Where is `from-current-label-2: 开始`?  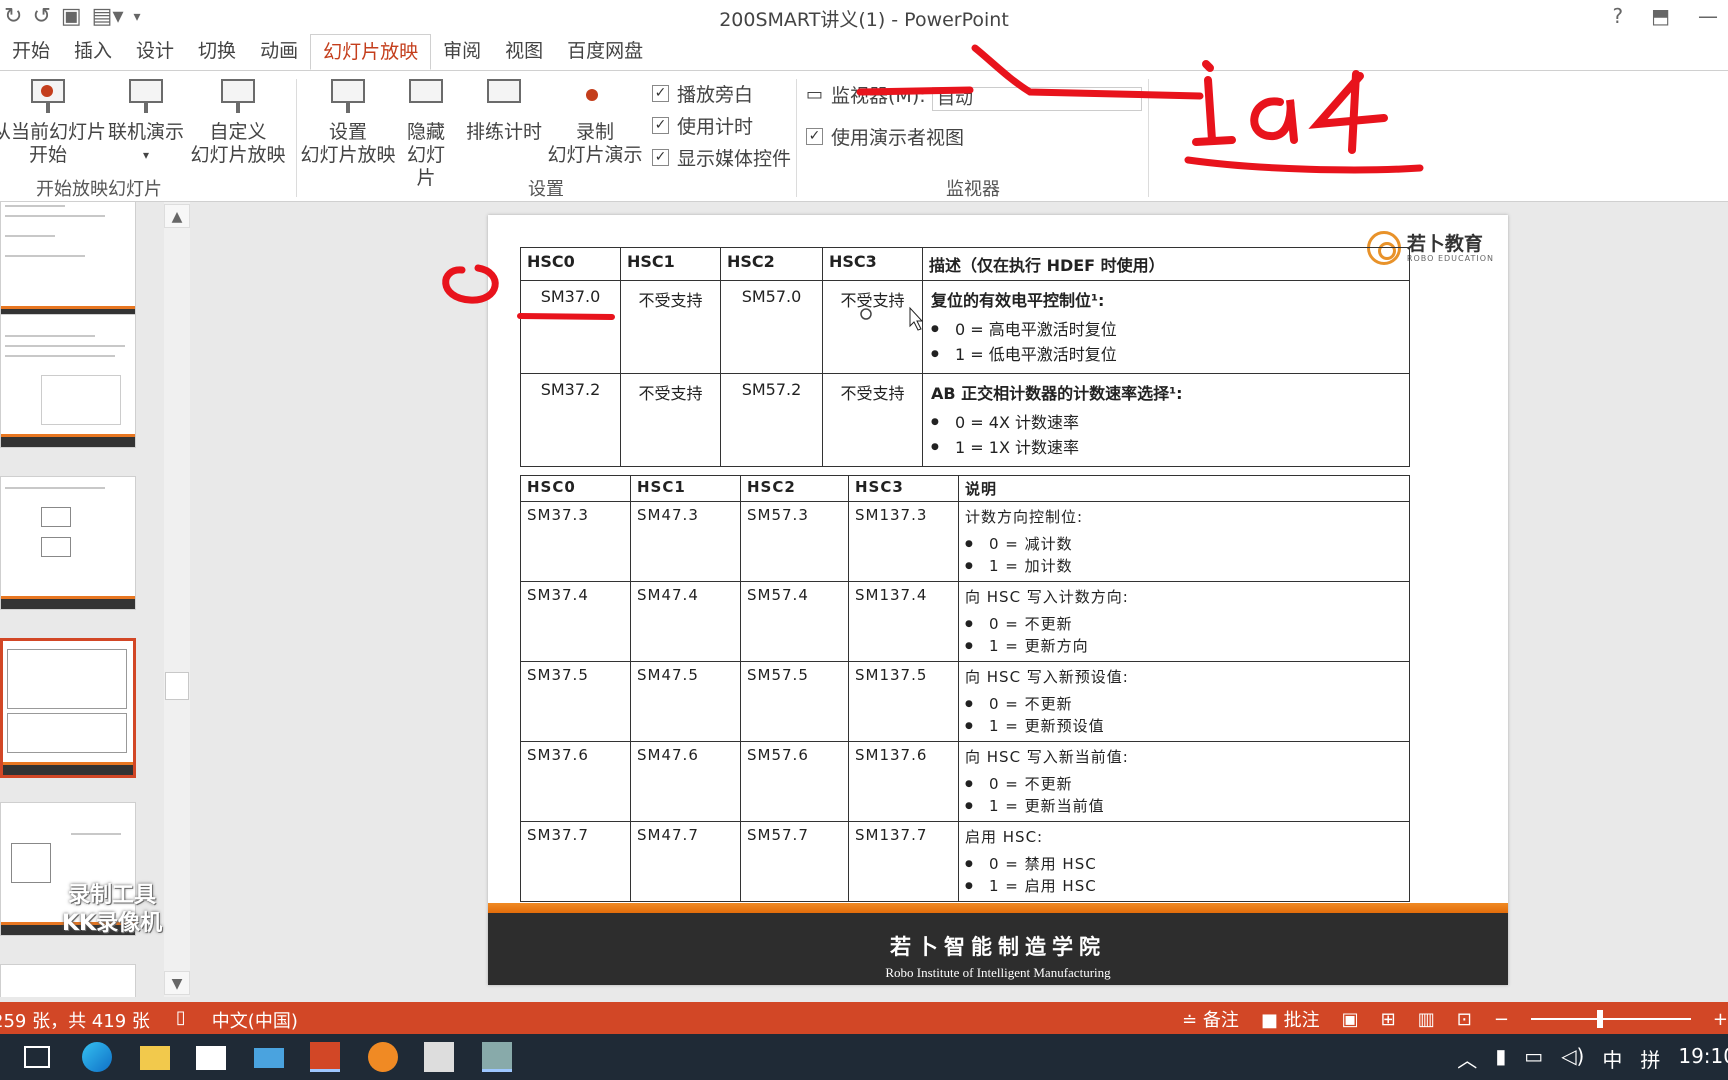
from-current-label-2: 开始 is located at coordinates (47, 155).